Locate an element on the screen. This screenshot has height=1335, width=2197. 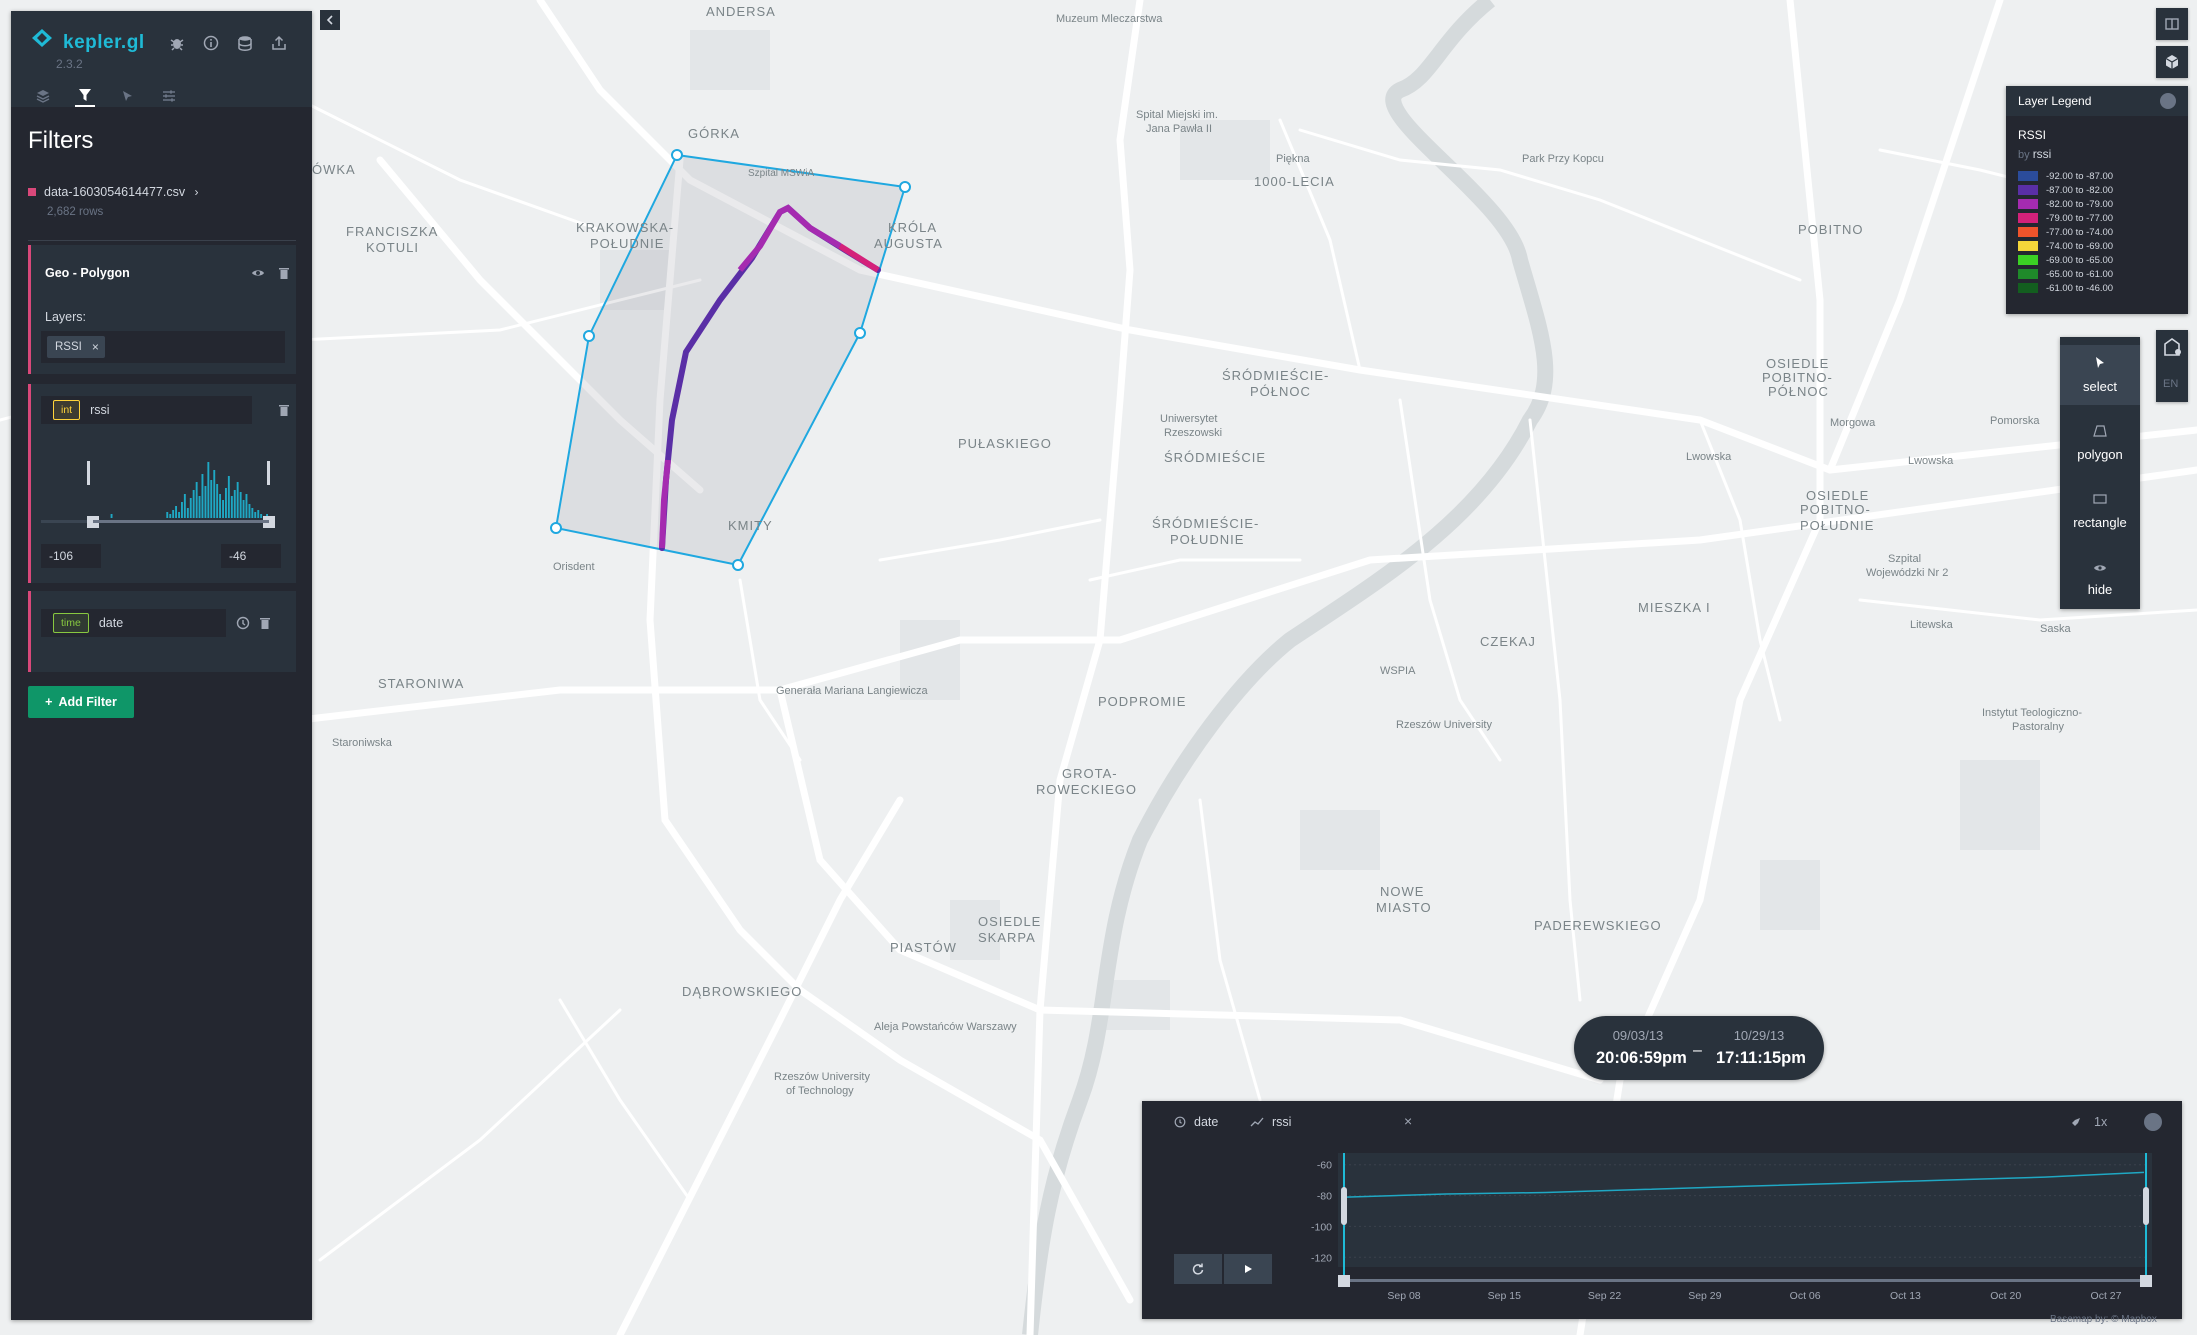
panel-tabs is located at coordinates (106, 96).